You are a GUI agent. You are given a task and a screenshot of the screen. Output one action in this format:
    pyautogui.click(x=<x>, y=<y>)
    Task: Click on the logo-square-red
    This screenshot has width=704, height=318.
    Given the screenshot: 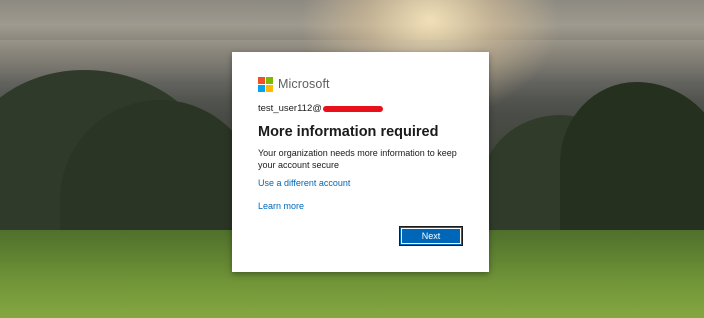 What is the action you would take?
    pyautogui.click(x=261, y=80)
    